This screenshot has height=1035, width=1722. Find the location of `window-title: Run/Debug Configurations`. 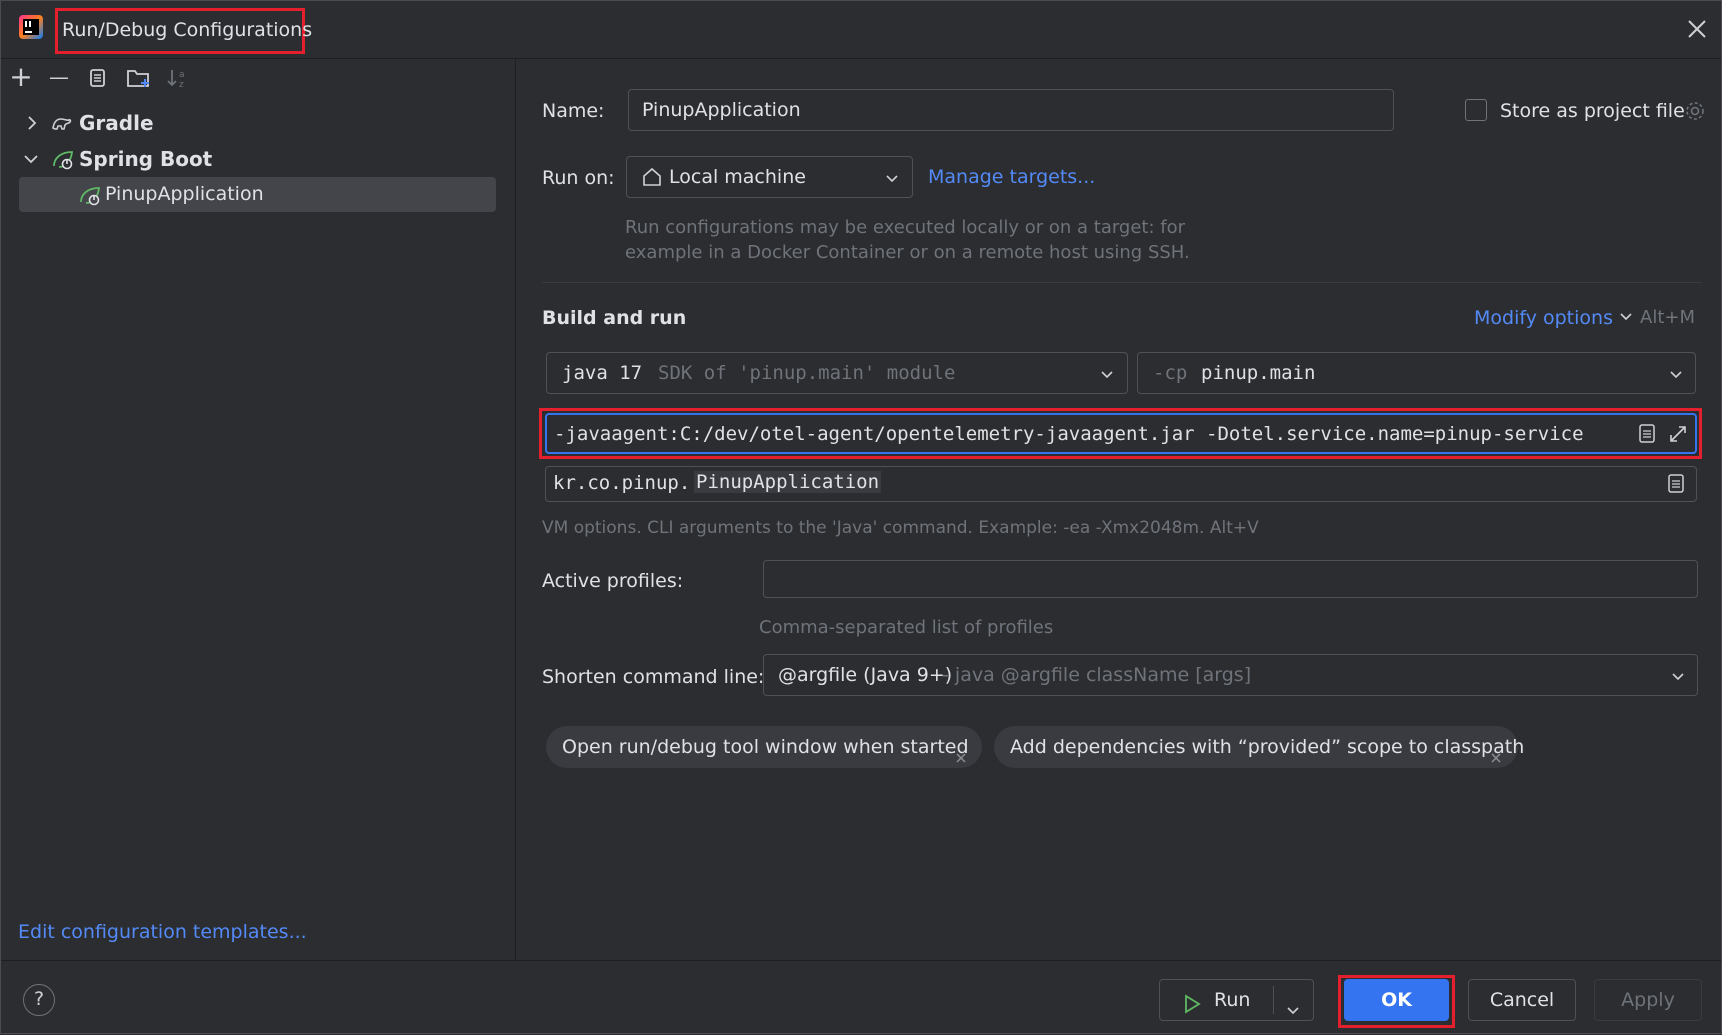

window-title: Run/Debug Configurations is located at coordinates (187, 30).